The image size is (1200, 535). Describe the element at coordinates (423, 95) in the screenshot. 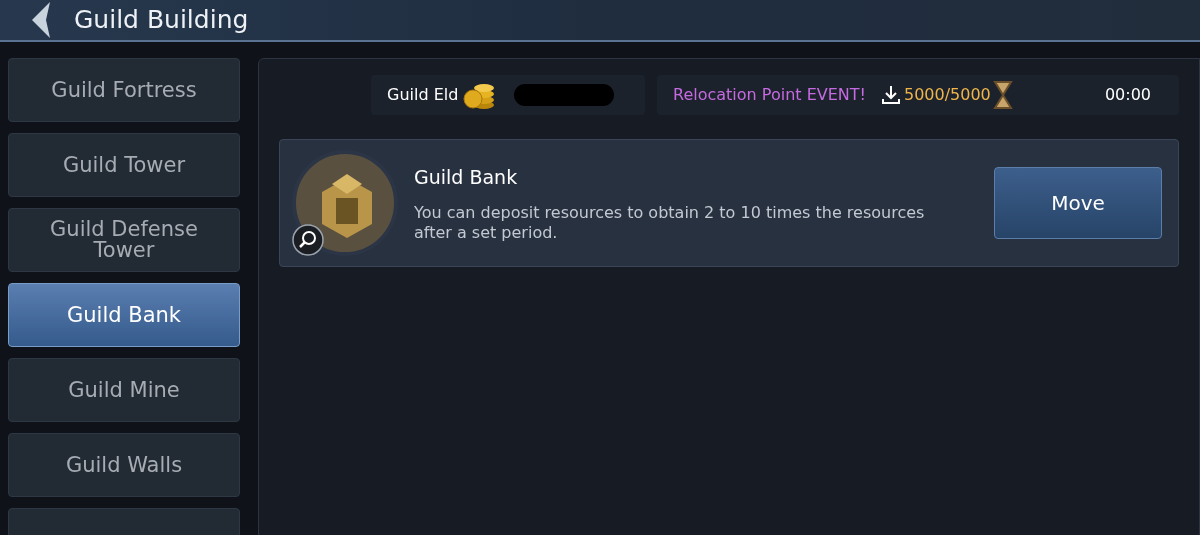

I see `resource-label: Guild Eld` at that location.